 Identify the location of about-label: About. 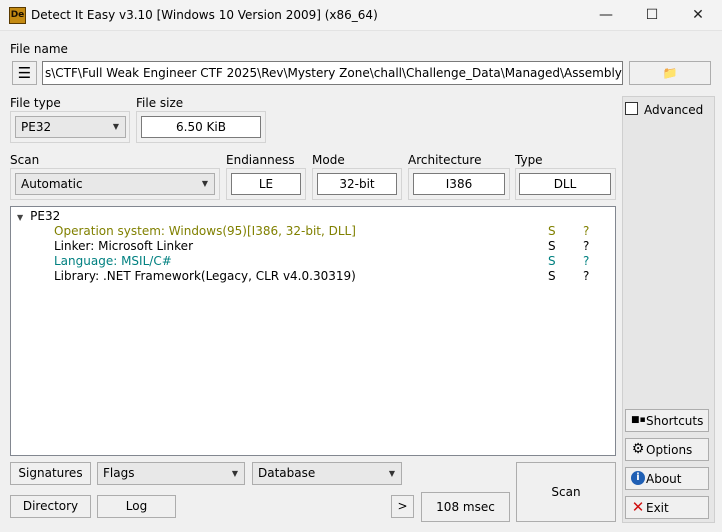
(664, 479).